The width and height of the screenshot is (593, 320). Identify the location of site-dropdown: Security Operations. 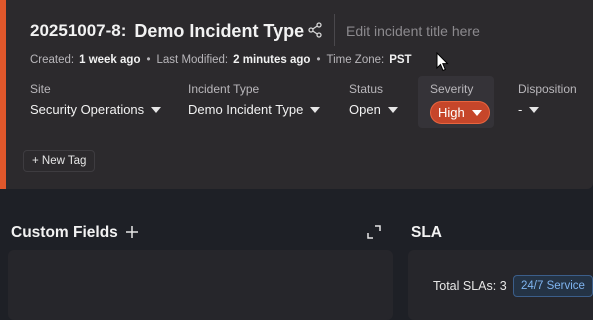
(96, 109).